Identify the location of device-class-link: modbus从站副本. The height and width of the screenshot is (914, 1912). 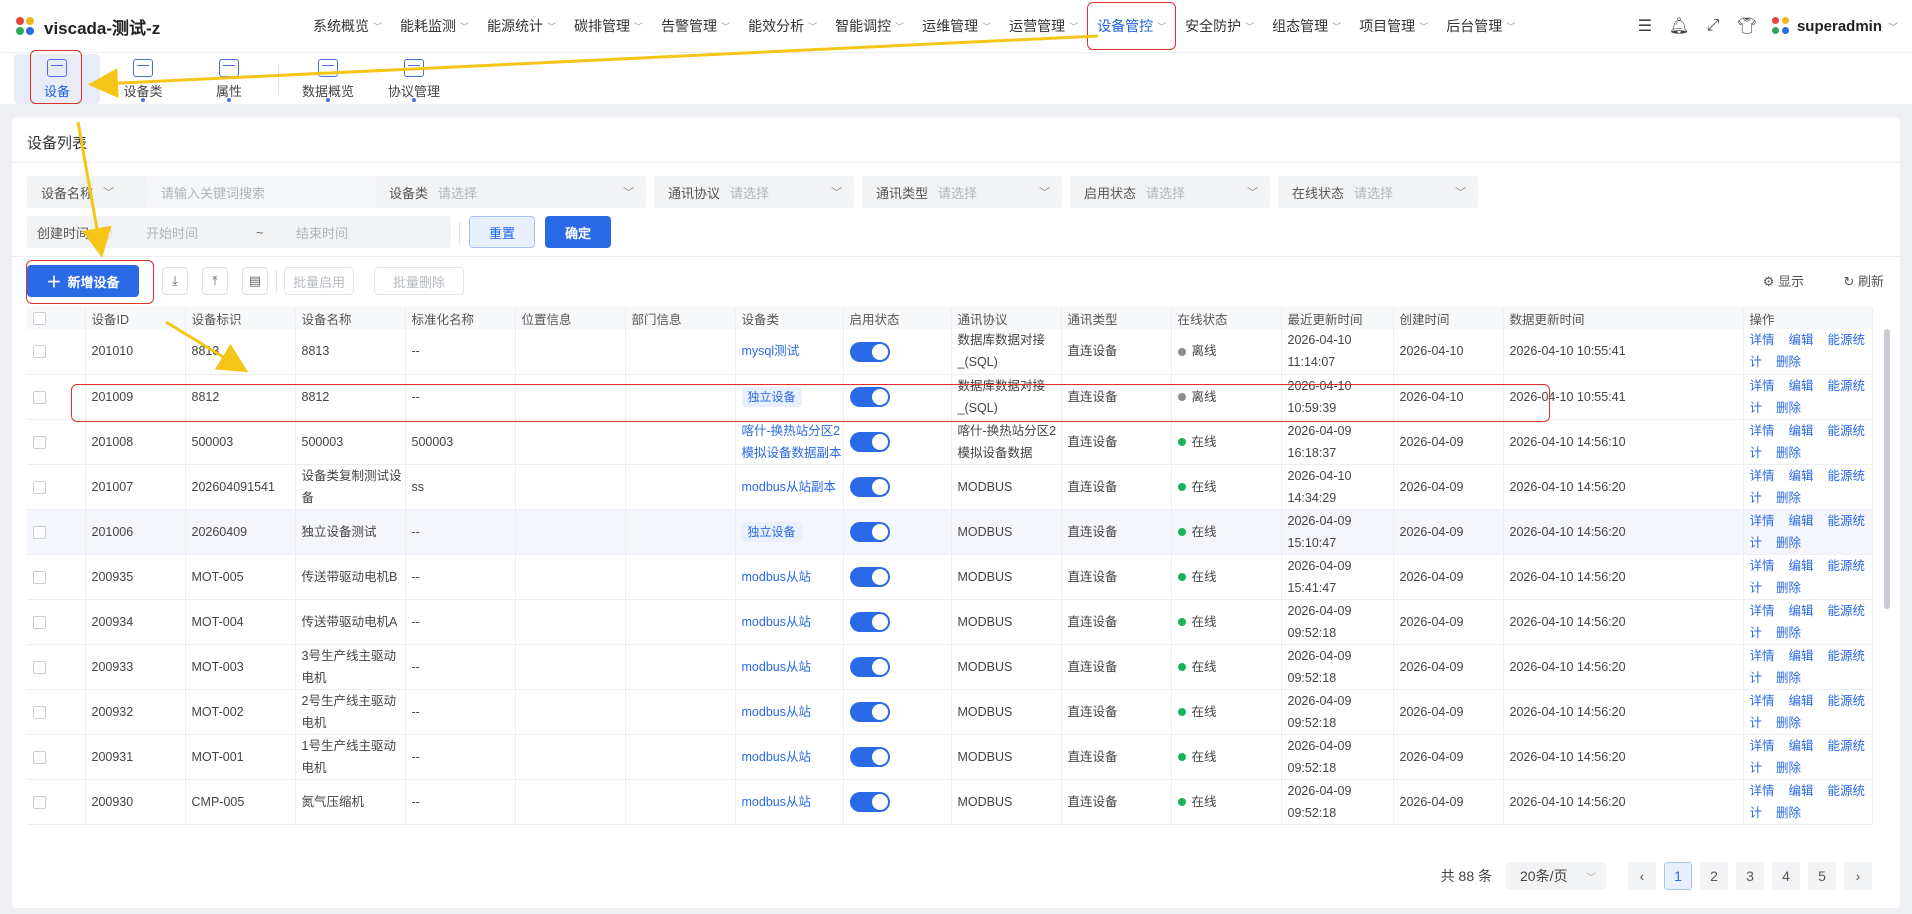
(789, 487).